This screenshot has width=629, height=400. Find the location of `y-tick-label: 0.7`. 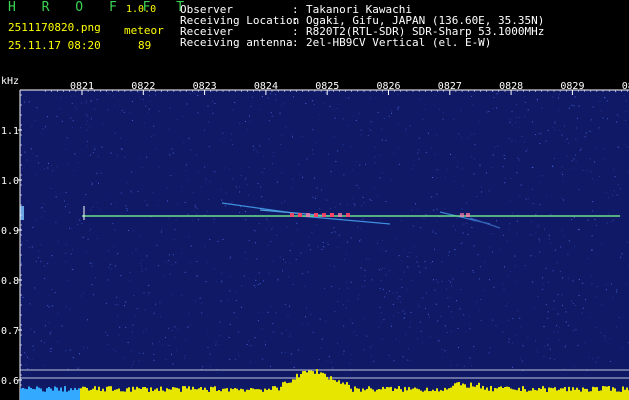

y-tick-label: 0.7 is located at coordinates (10, 331).